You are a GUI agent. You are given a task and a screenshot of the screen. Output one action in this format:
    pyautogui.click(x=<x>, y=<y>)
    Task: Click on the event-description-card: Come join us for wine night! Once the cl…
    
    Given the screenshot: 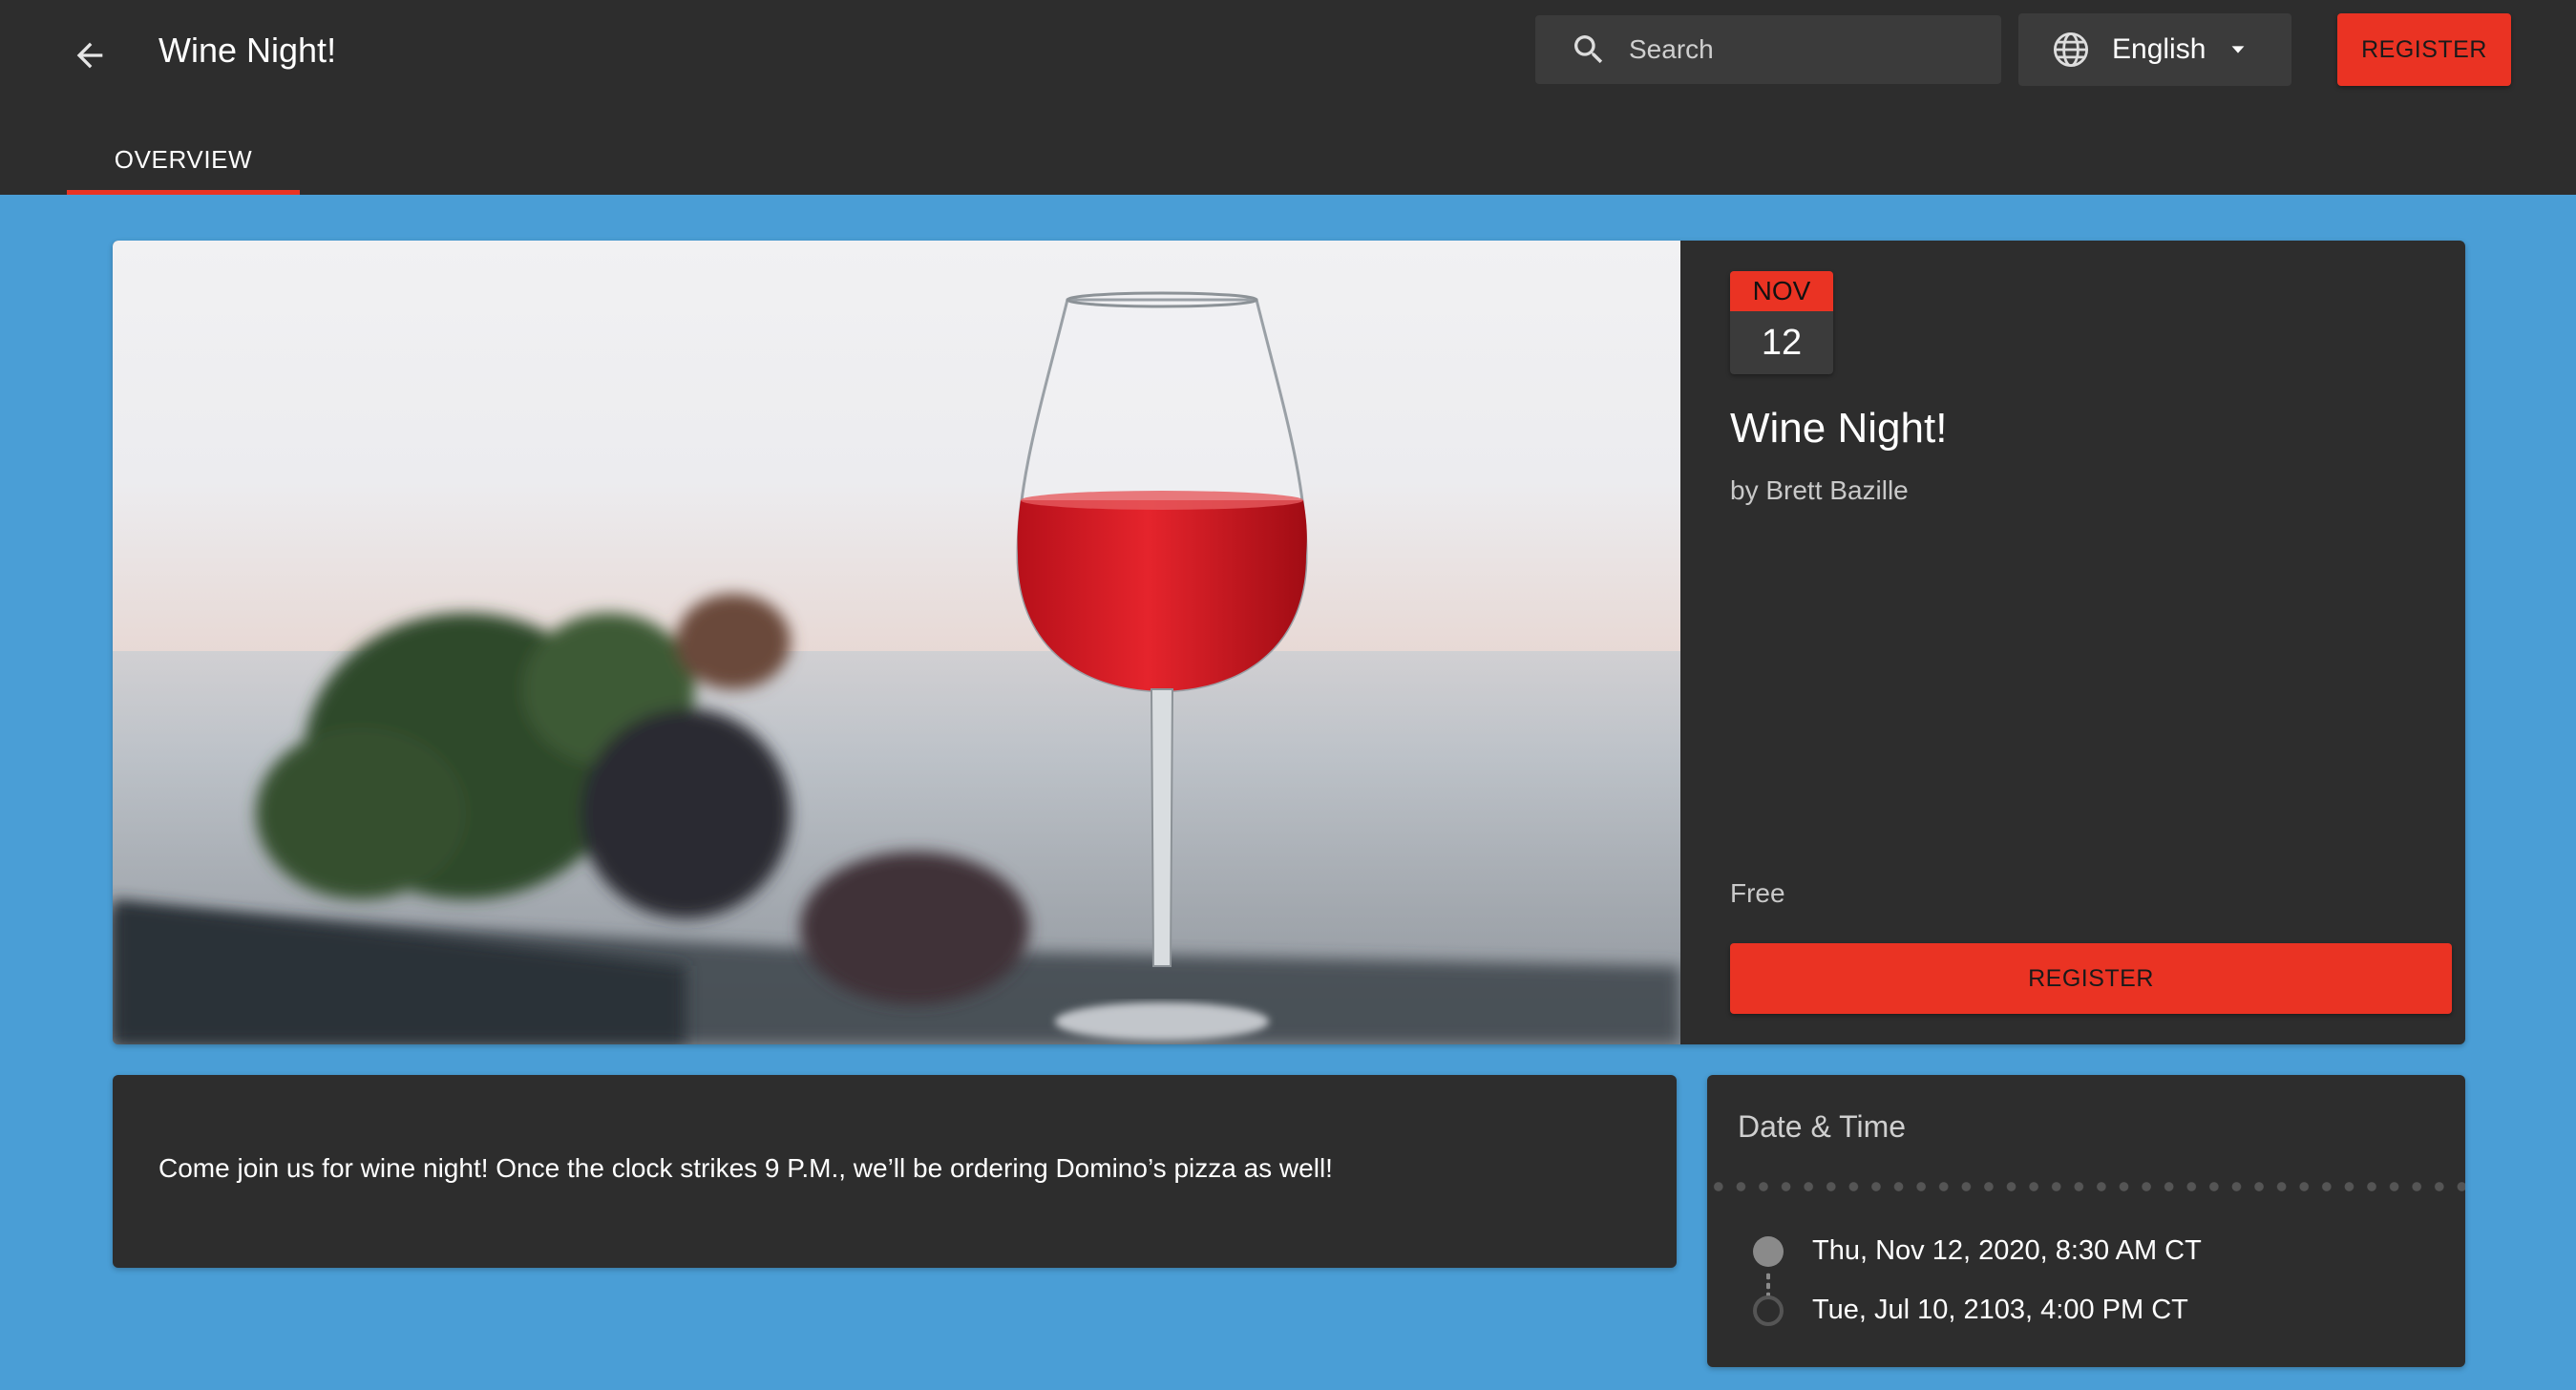 What is the action you would take?
    pyautogui.click(x=895, y=1172)
    